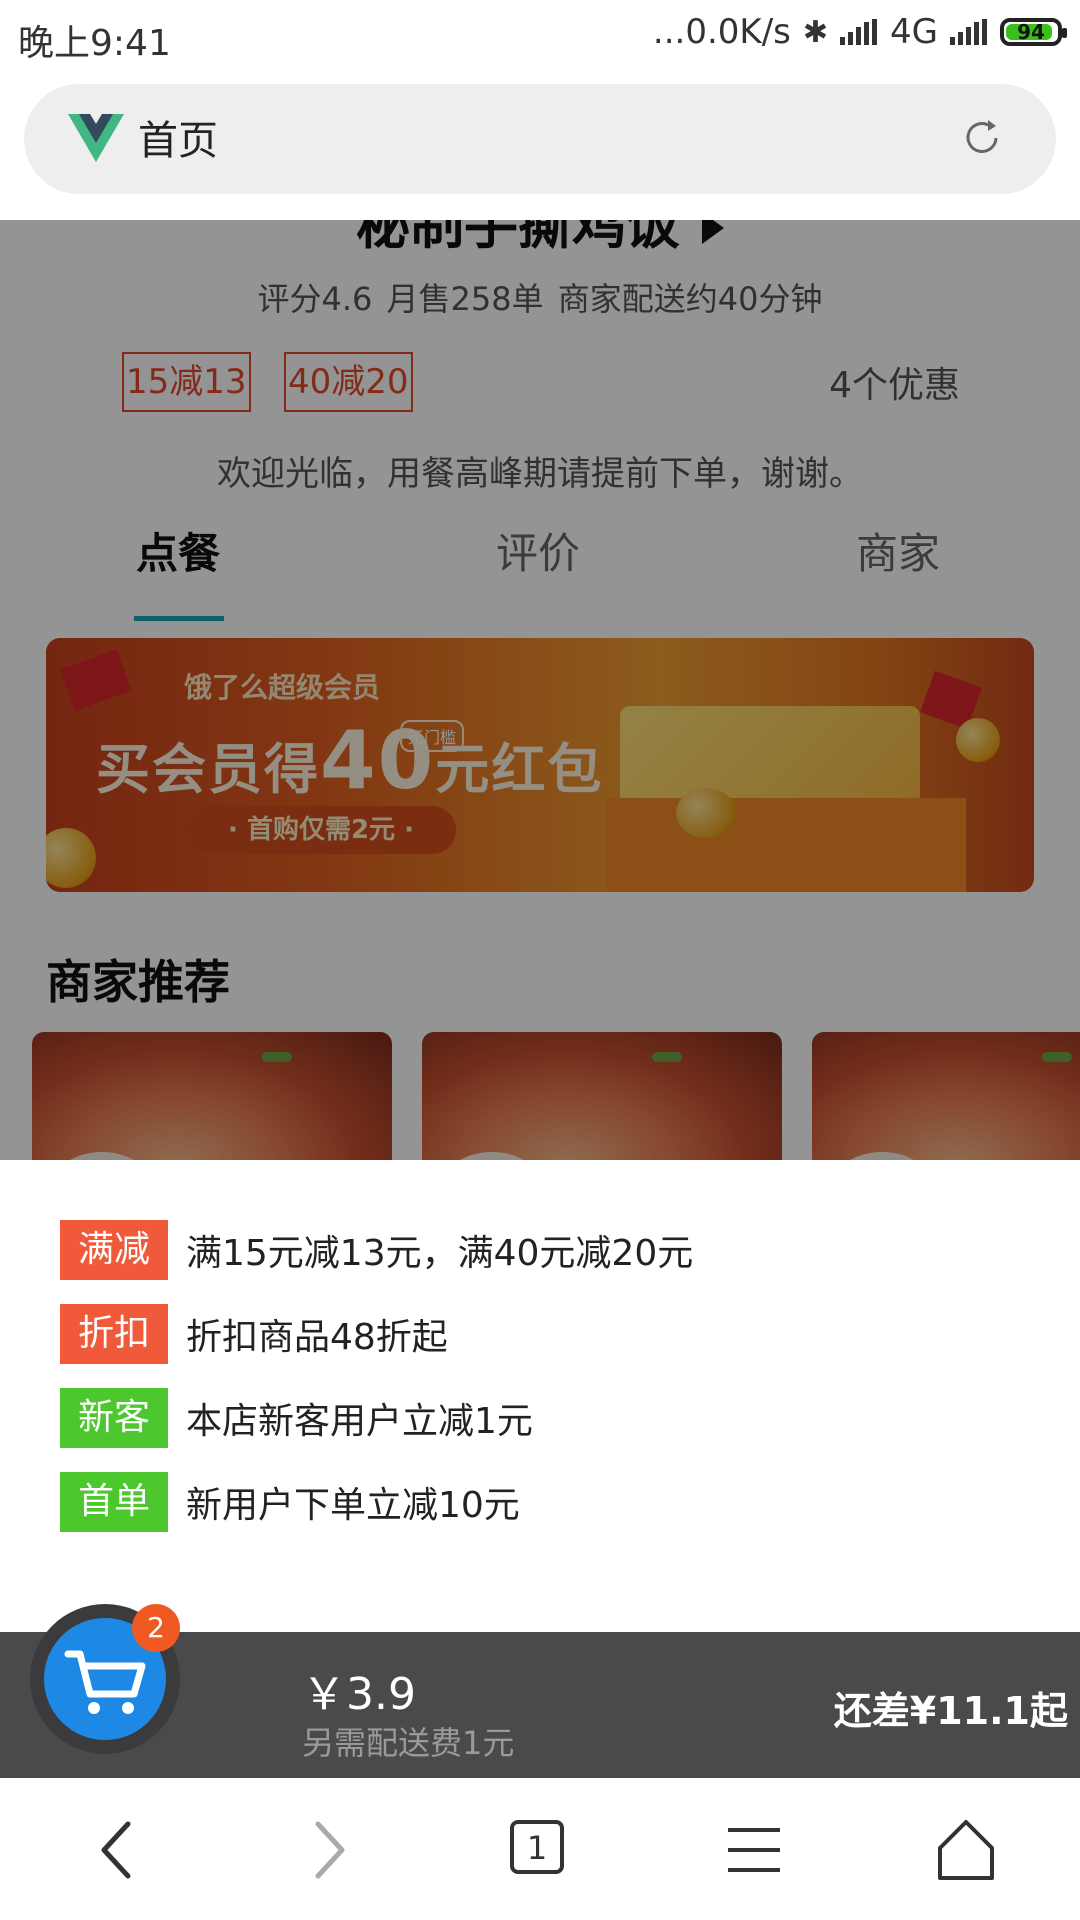 The width and height of the screenshot is (1080, 1920). Describe the element at coordinates (317, 1337) in the screenshot. I see `promo-text: 折扣商品48折起` at that location.